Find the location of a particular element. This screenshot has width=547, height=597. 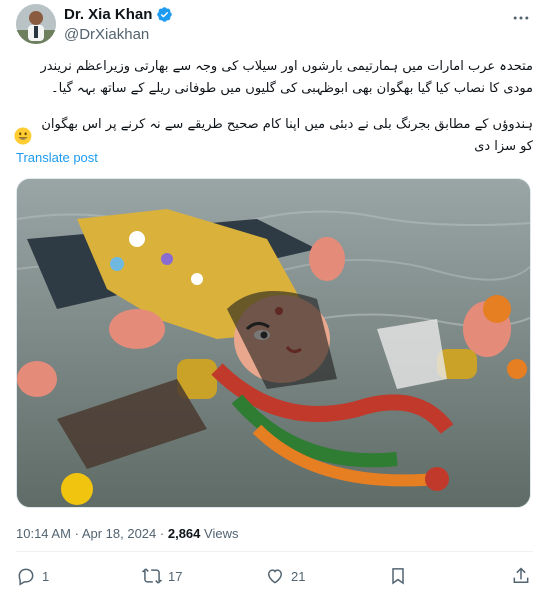

heart-icon is located at coordinates (275, 576).